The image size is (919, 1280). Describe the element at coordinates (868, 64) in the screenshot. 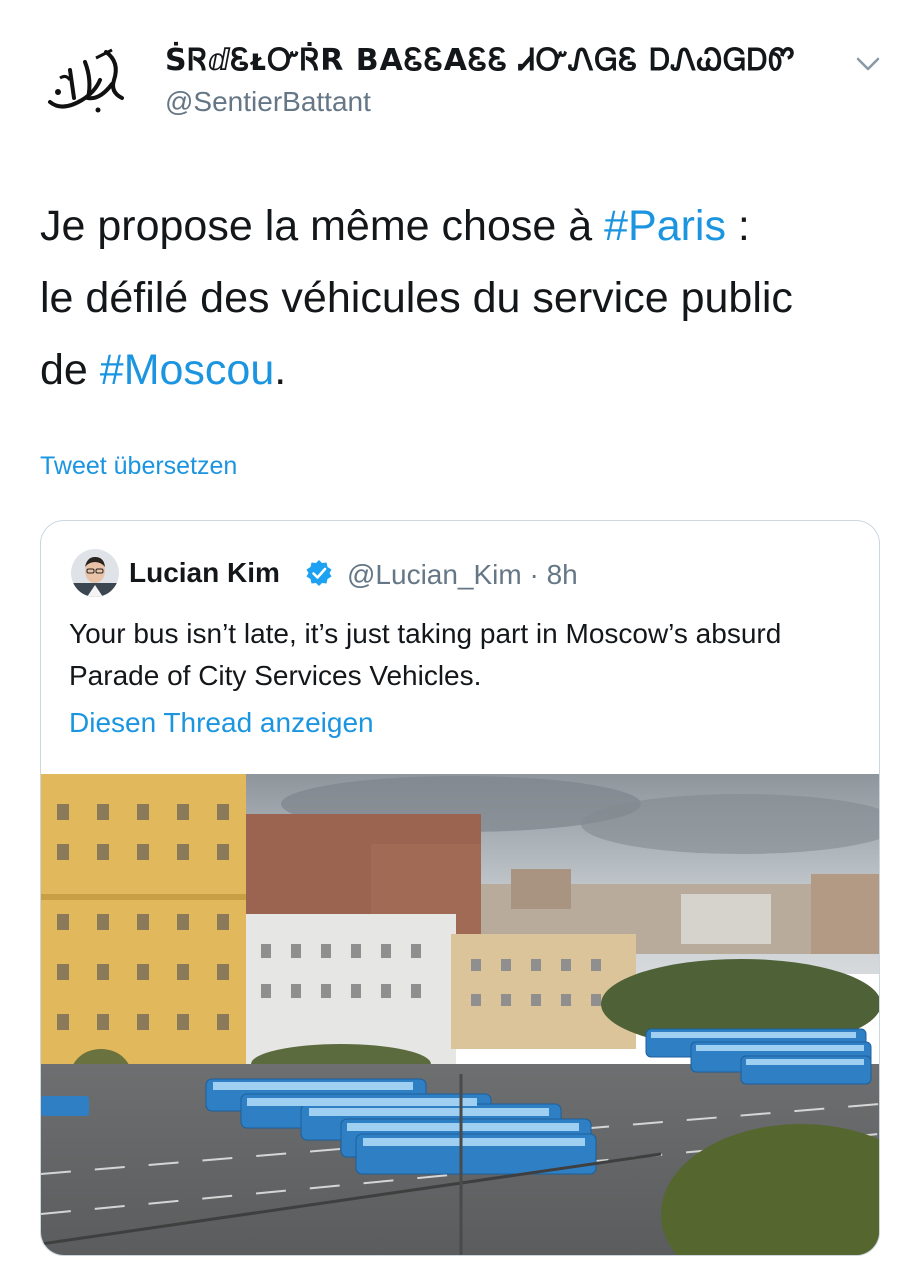

I see `chevron-down-icon` at that location.